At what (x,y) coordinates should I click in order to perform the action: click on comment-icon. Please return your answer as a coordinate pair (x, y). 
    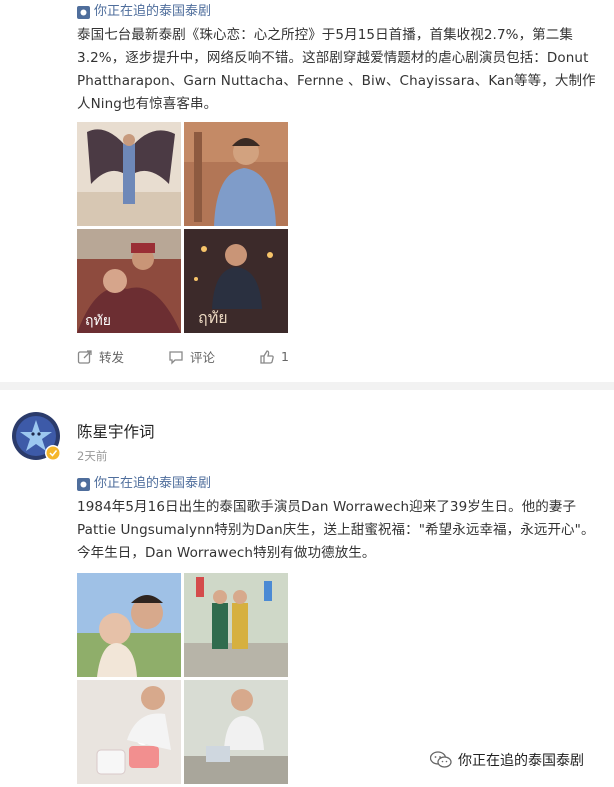
    Looking at the image, I should click on (176, 357).